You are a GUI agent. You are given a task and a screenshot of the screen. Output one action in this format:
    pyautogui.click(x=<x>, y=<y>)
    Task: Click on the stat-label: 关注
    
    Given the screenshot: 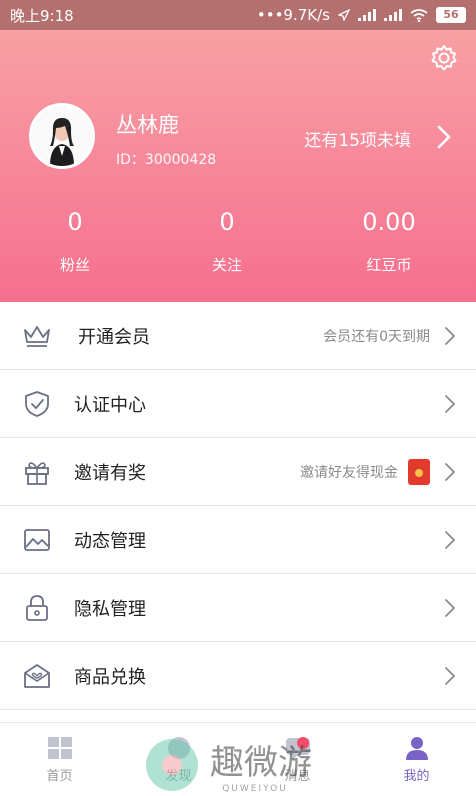 What is the action you would take?
    pyautogui.click(x=226, y=265)
    